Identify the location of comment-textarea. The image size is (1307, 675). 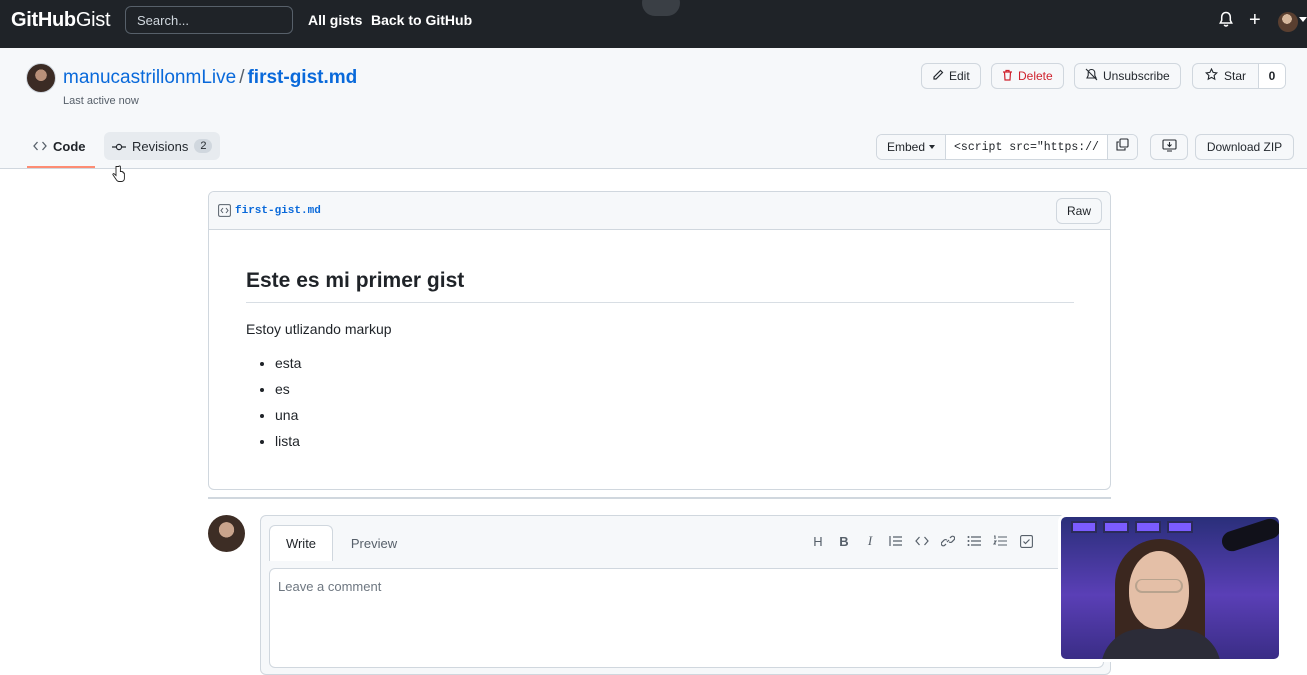
(686, 618).